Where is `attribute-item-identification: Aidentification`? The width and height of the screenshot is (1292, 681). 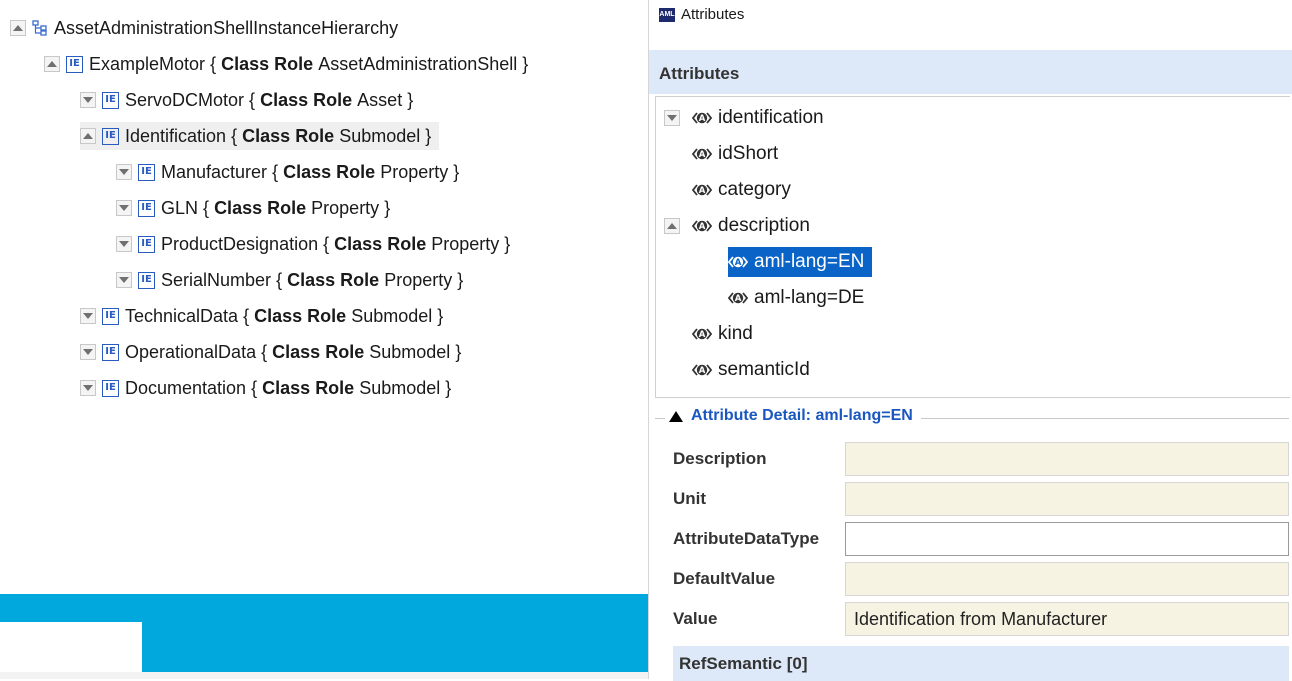 attribute-item-identification: Aidentification is located at coordinates (744, 118).